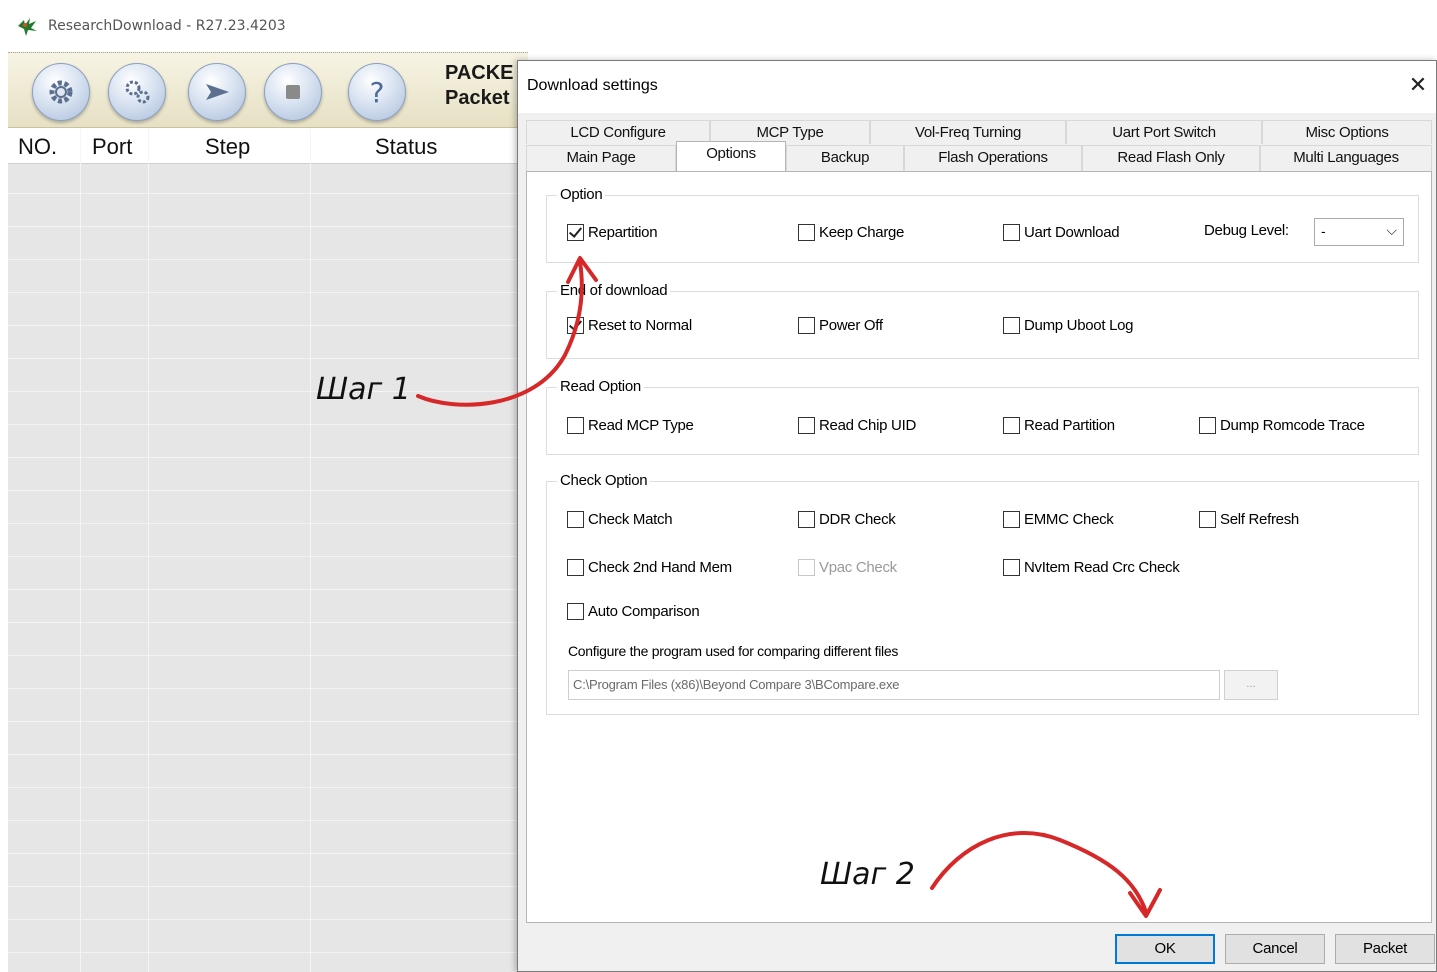 Image resolution: width=1437 pixels, height=972 pixels. What do you see at coordinates (993, 158) in the screenshot?
I see `tab-flash-operations: Flash Operations` at bounding box center [993, 158].